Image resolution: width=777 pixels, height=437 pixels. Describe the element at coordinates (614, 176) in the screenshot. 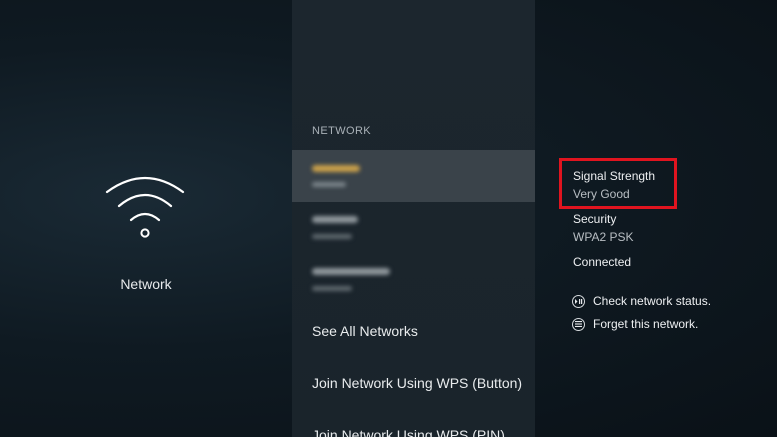

I see `signal-strength-label: Signal Strength` at that location.